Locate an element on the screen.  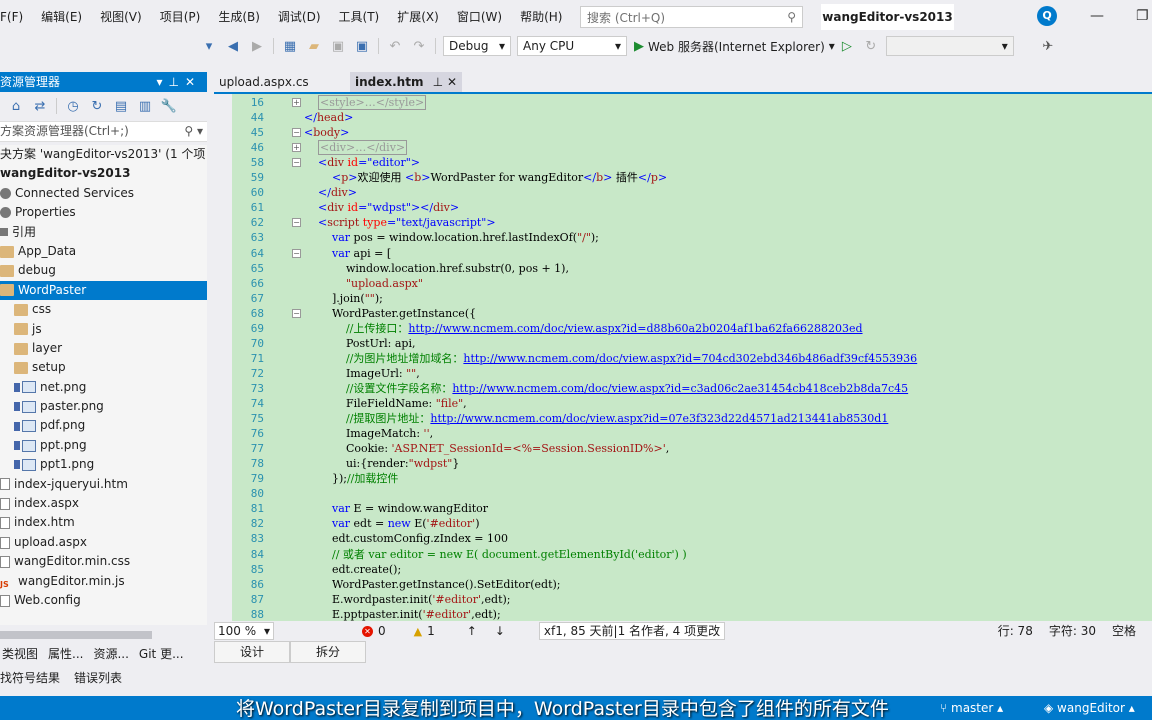
config-select: Debug ▾ is located at coordinates (477, 46).